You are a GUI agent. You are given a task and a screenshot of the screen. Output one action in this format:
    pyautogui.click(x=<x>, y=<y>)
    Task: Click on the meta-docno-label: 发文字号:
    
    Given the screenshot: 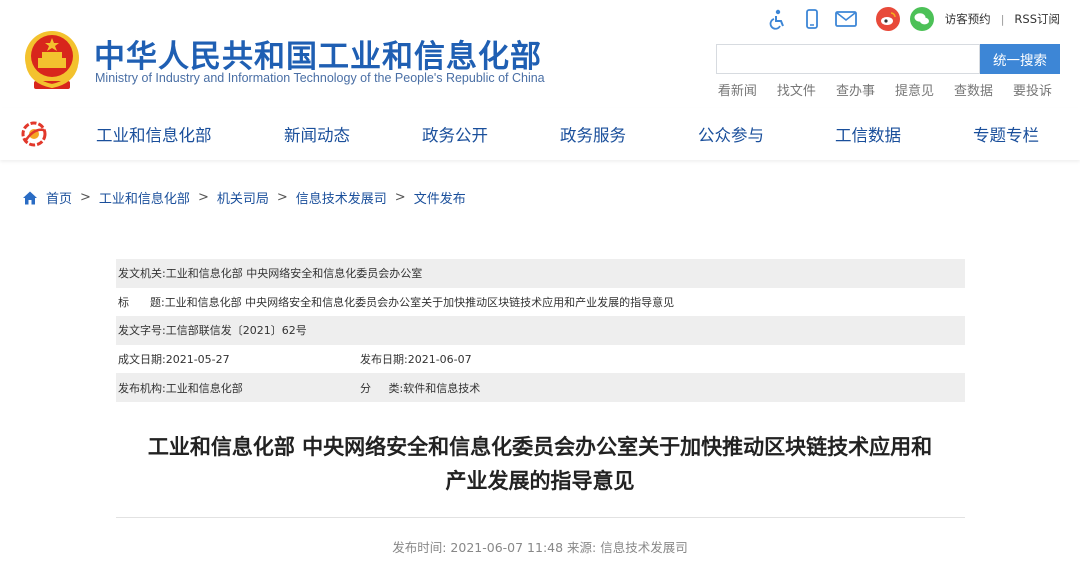 What is the action you would take?
    pyautogui.click(x=142, y=331)
    